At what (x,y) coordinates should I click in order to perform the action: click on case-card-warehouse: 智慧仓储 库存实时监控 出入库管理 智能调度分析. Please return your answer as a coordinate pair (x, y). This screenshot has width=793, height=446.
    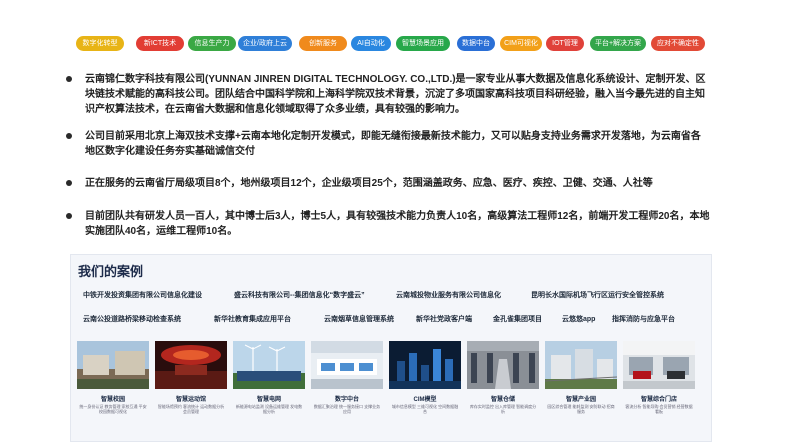
    Looking at the image, I should click on (503, 389).